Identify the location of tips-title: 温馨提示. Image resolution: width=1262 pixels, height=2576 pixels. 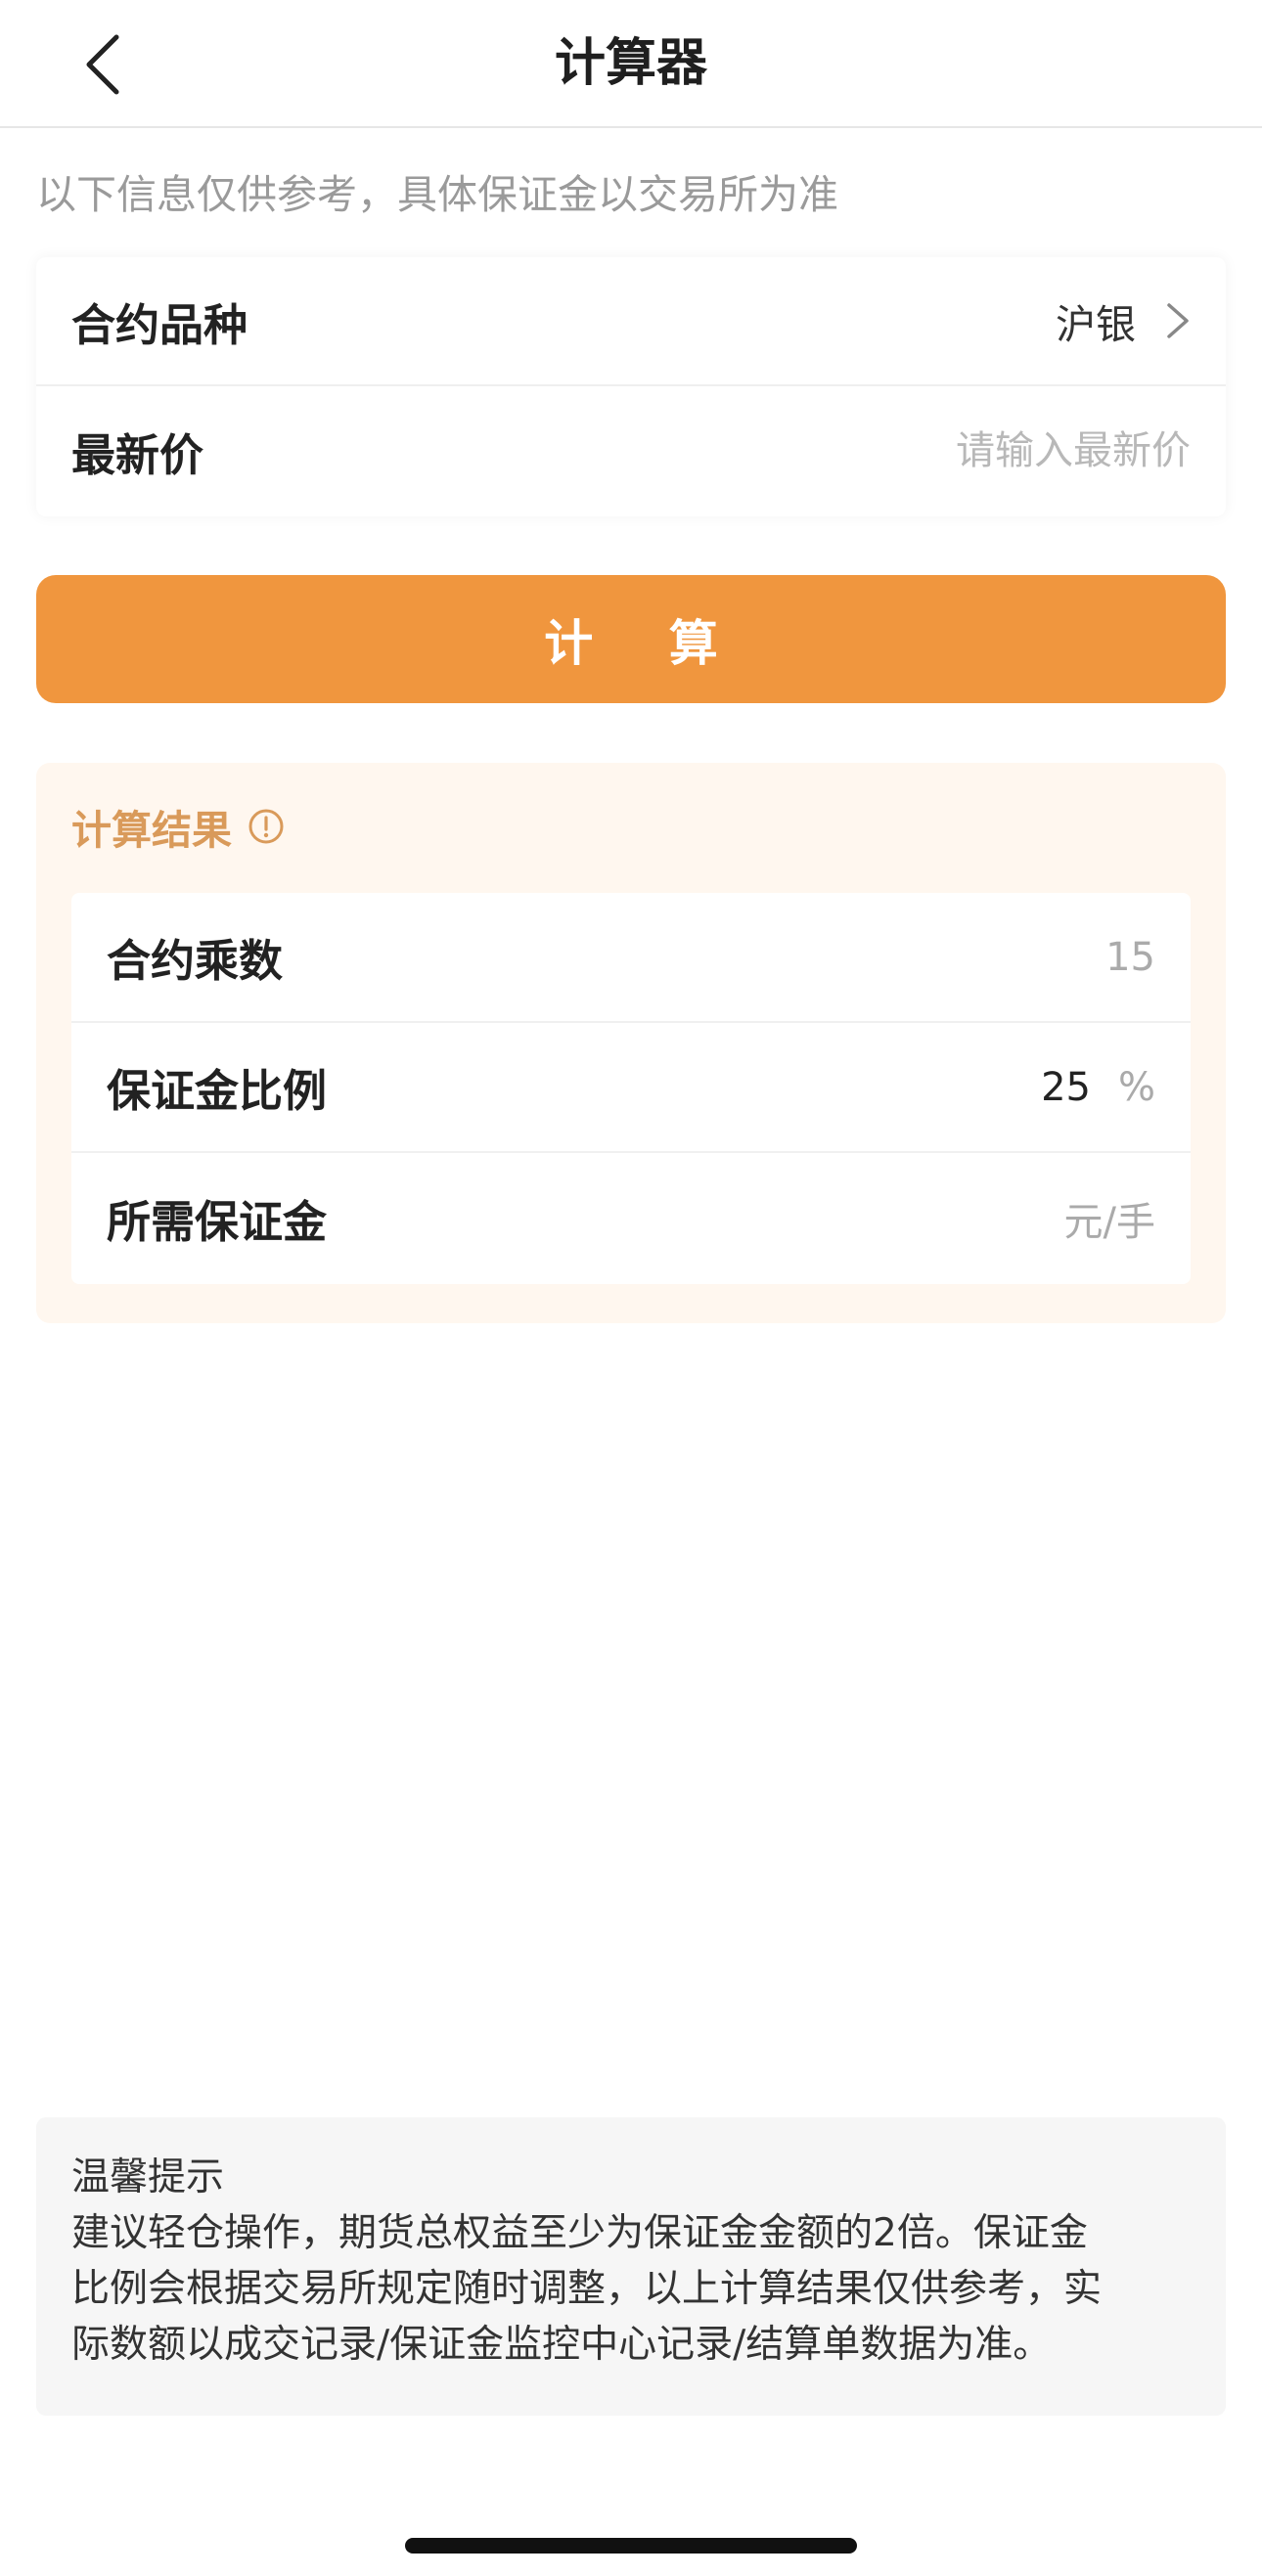
(148, 2177).